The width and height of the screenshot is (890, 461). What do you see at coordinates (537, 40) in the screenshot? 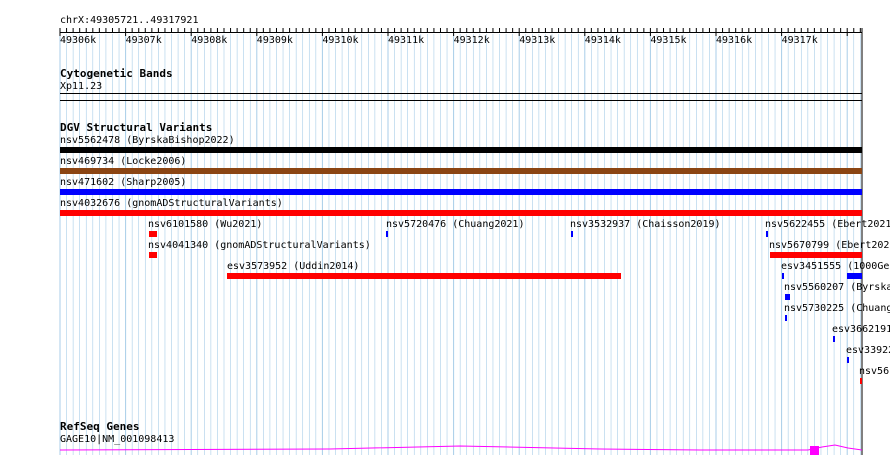
I see `ruler-label: 49313k` at bounding box center [537, 40].